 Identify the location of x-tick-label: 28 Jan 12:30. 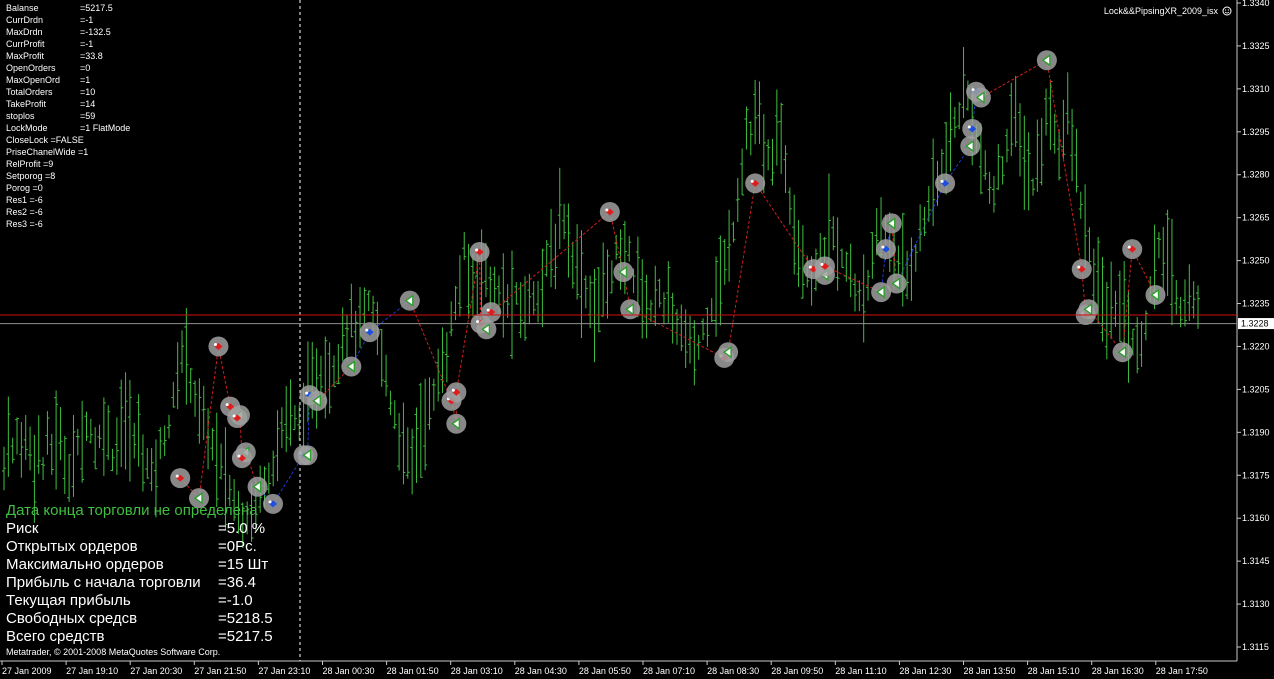
(925, 671).